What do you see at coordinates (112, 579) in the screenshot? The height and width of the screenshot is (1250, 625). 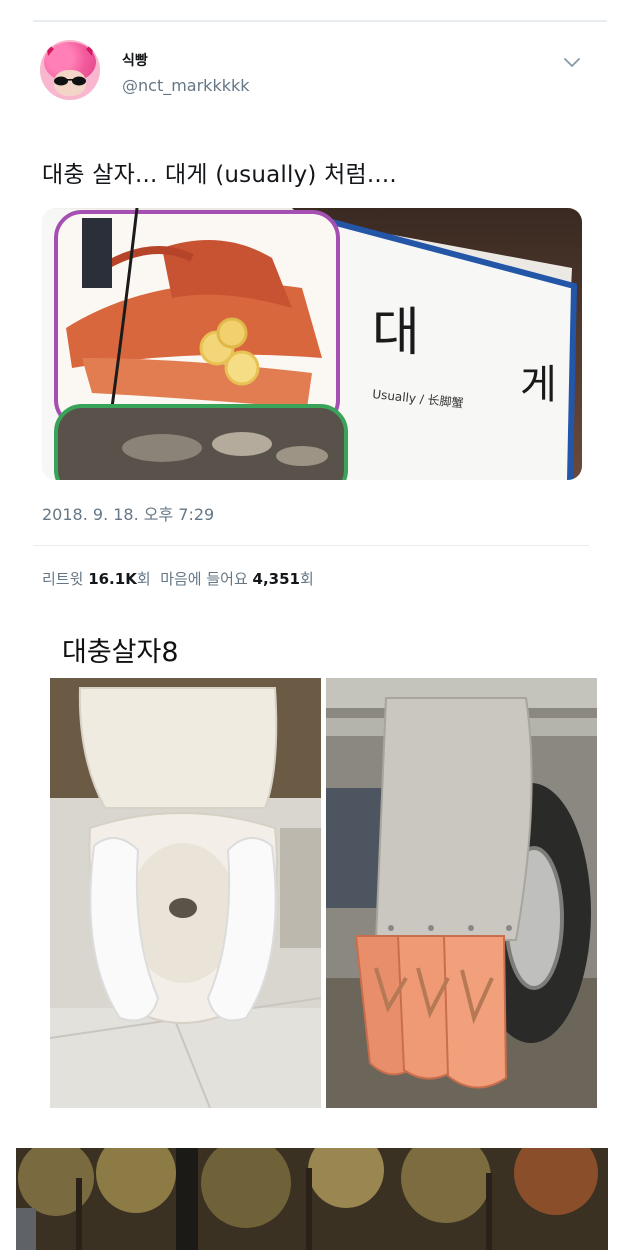 I see `retweets-count: 16.1K` at bounding box center [112, 579].